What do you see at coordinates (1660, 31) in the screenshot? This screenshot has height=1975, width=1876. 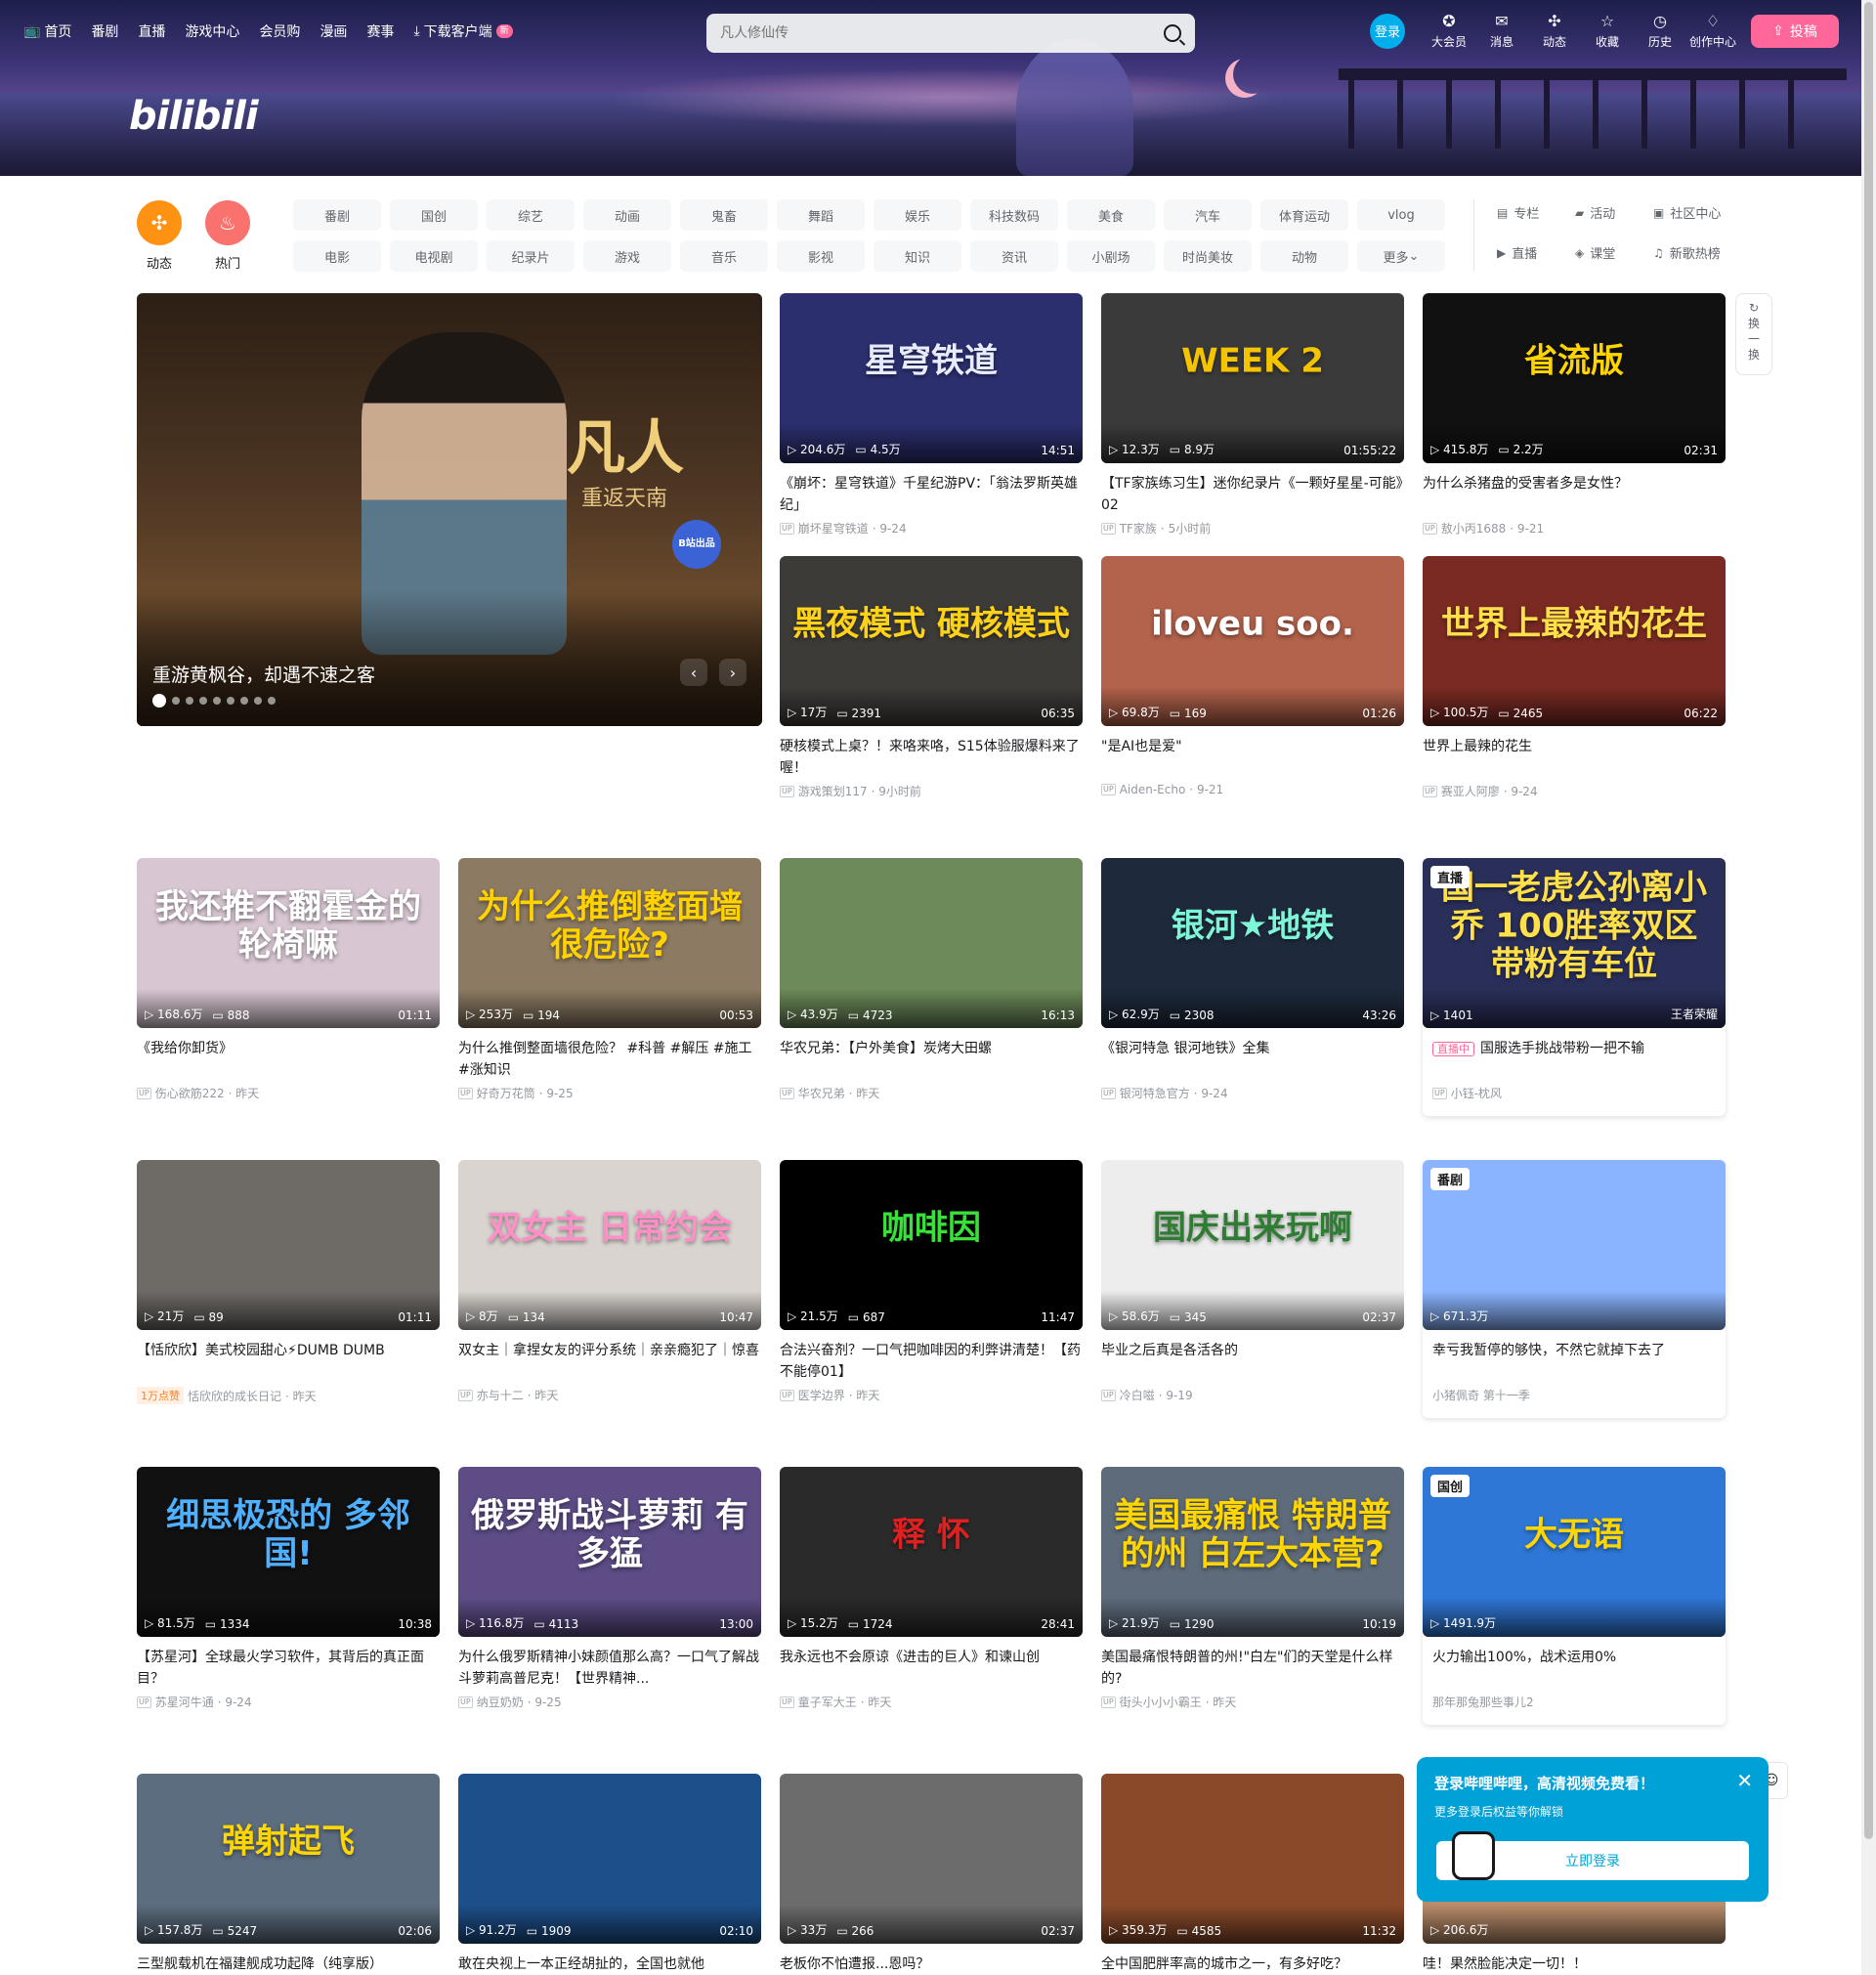 I see `nav-history: ◷ 历史` at bounding box center [1660, 31].